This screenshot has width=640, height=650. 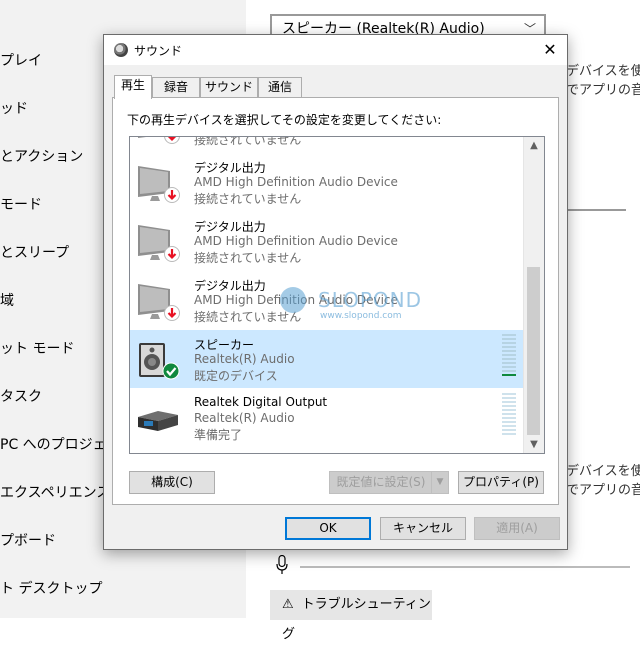 I want to click on nav-item: ト デスクトップ, so click(x=51, y=588).